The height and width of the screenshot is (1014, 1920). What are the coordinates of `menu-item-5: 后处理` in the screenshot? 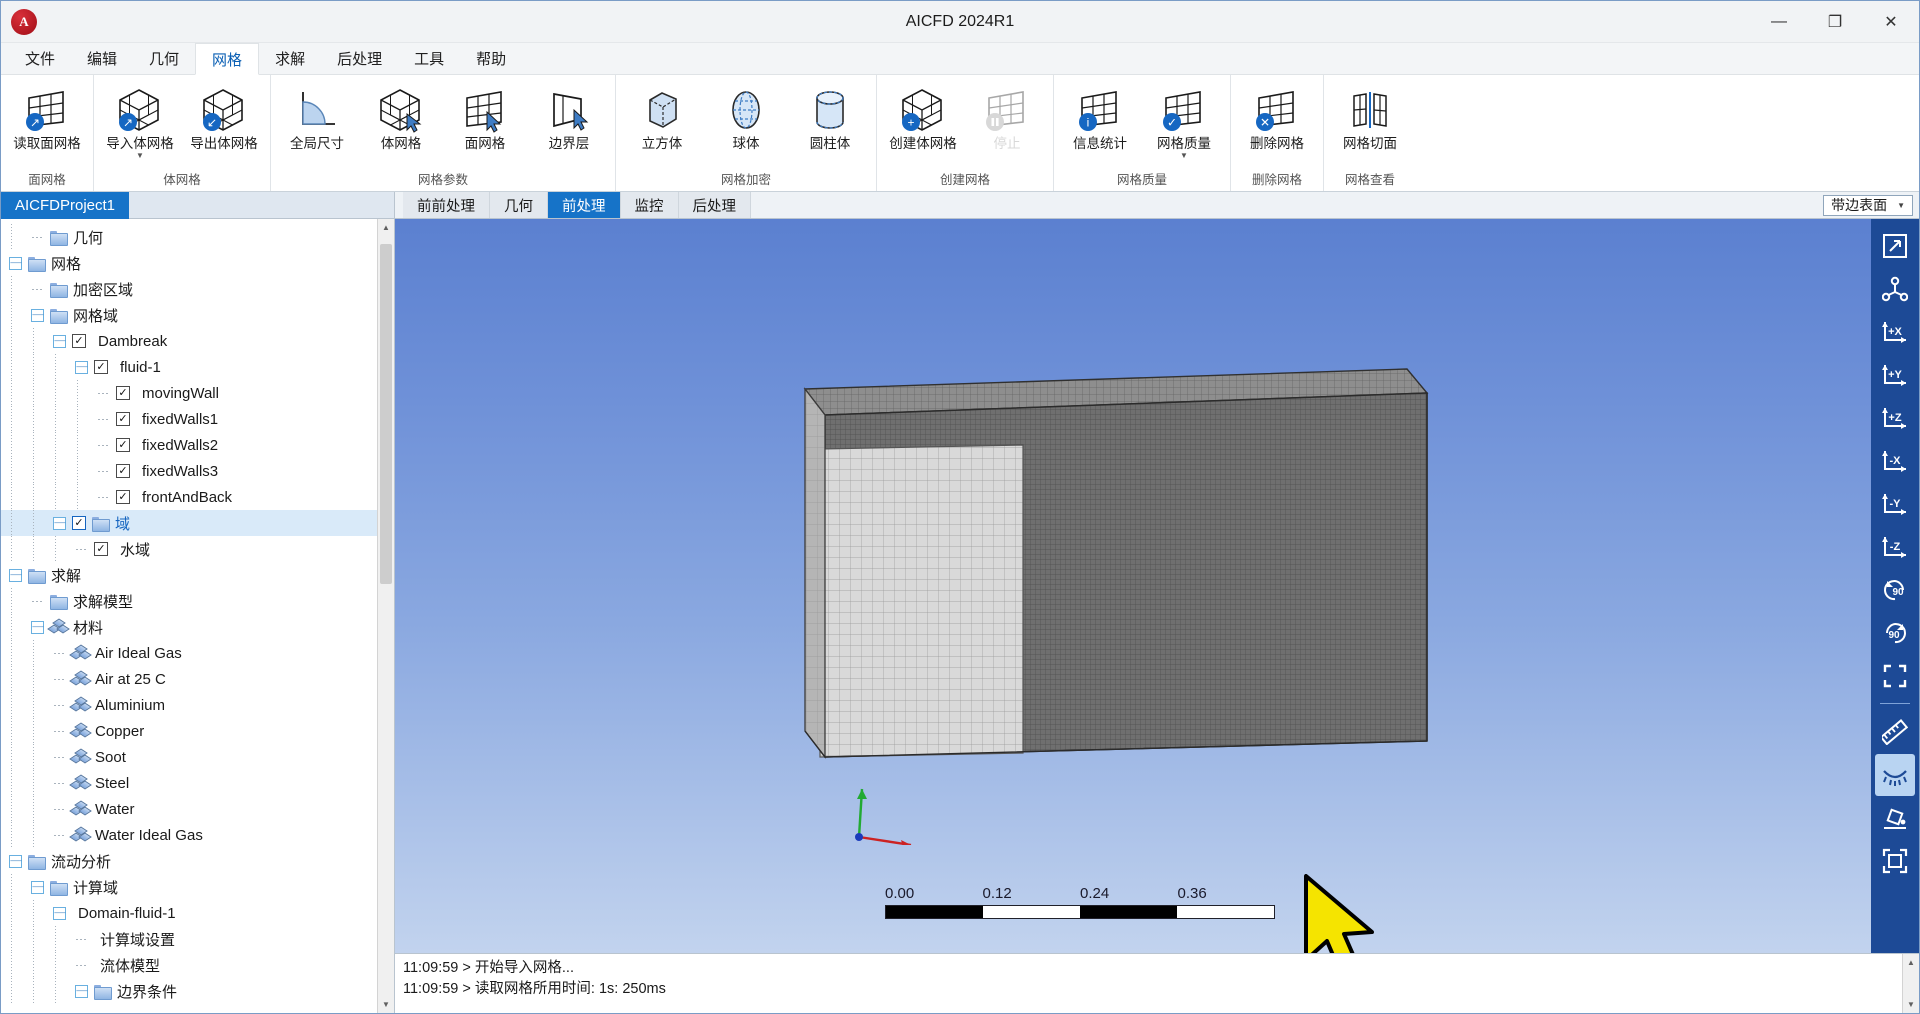 It's located at (359, 58).